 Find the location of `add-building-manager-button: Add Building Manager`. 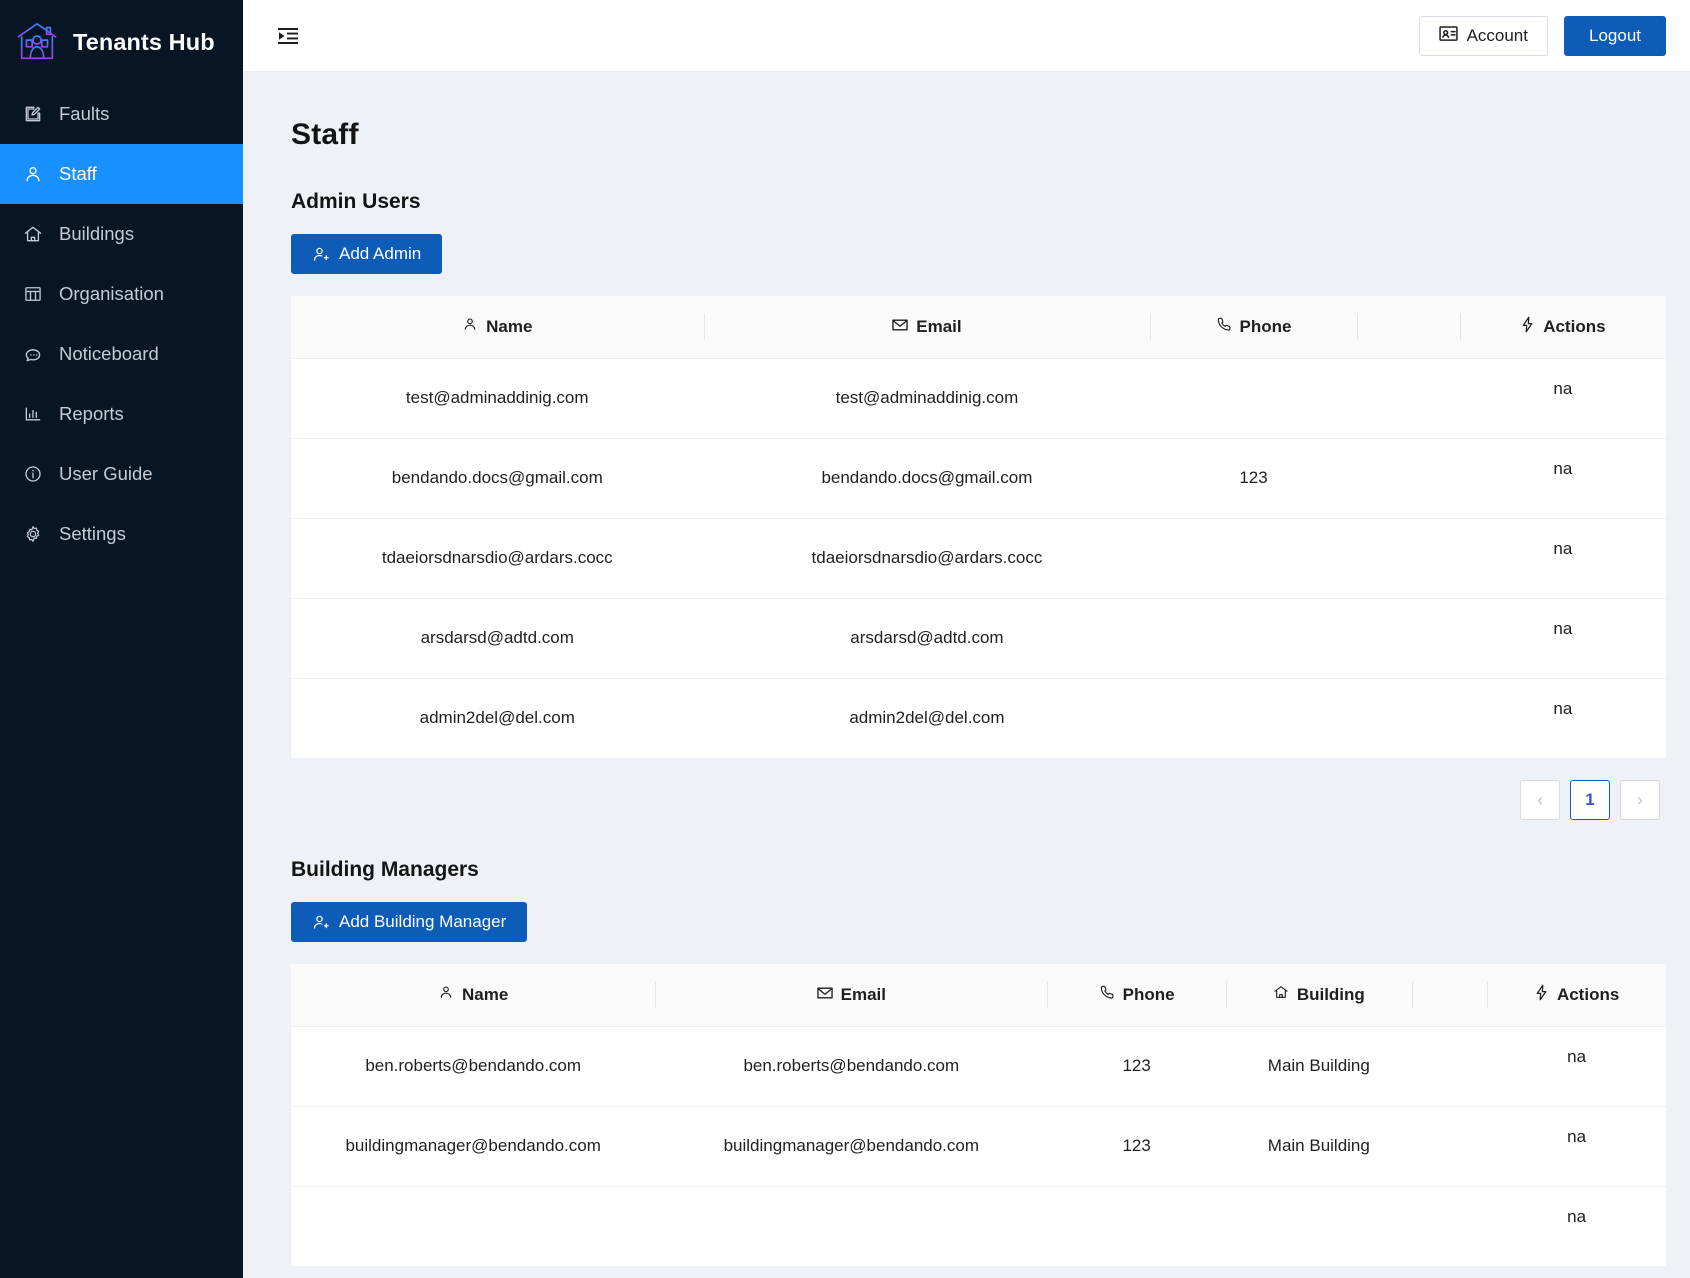

add-building-manager-button: Add Building Manager is located at coordinates (409, 922).